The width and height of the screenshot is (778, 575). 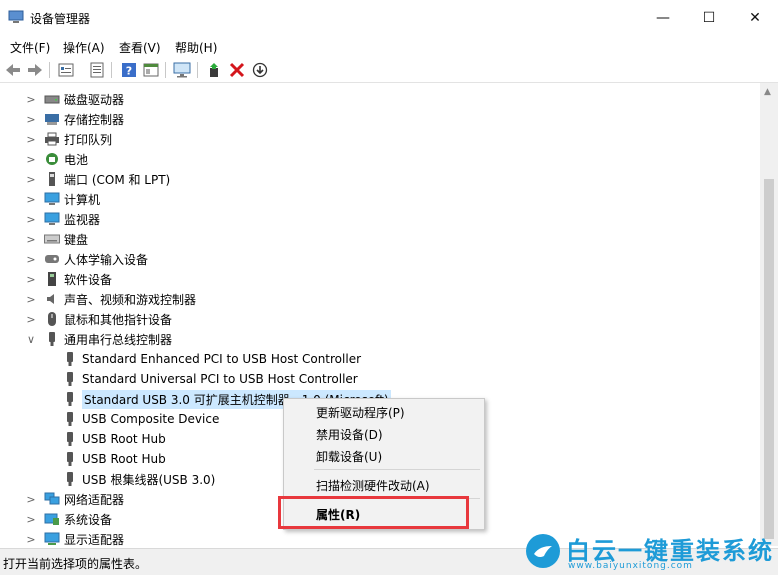 What do you see at coordinates (709, 18) in the screenshot?
I see `maximize-button: ☐` at bounding box center [709, 18].